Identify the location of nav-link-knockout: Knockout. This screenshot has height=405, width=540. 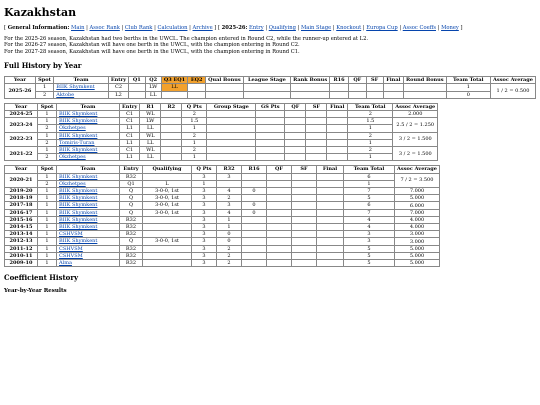
(348, 28).